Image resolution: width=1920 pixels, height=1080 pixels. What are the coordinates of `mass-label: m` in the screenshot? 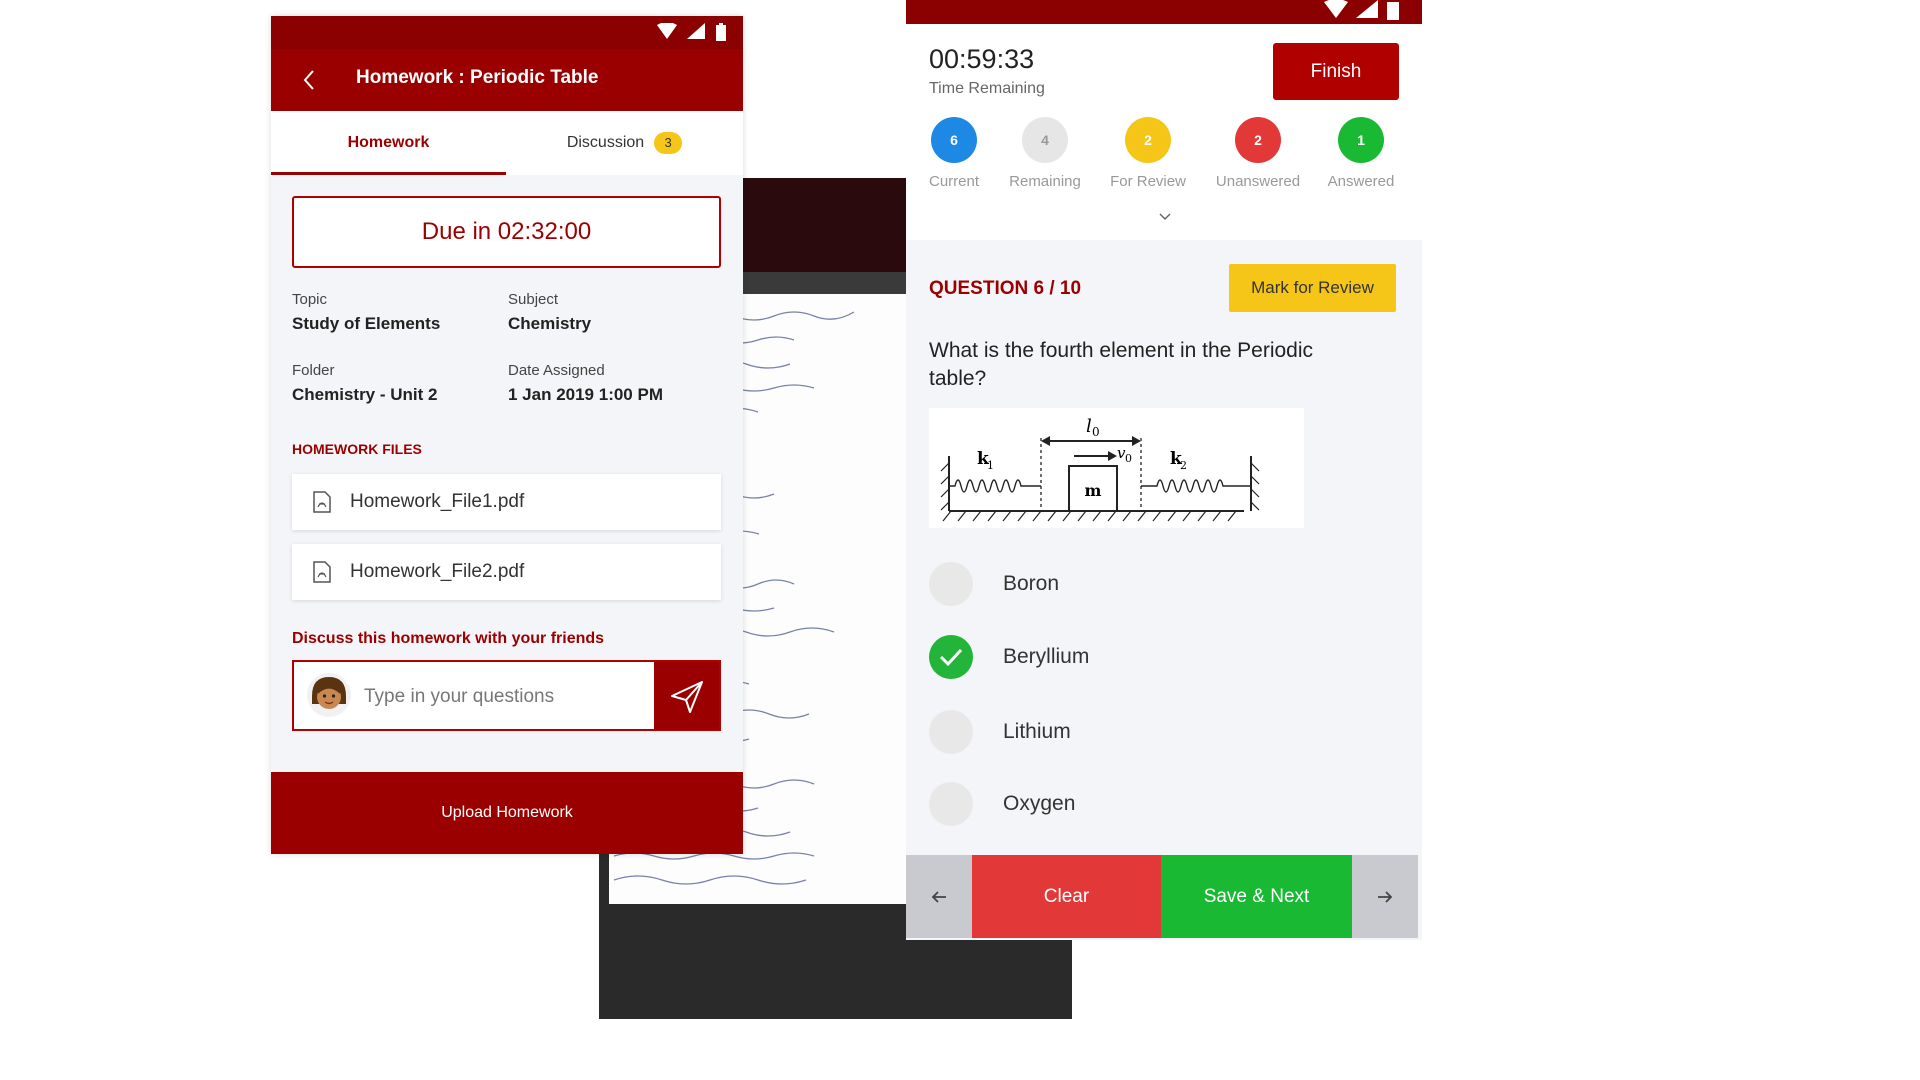 It's located at (1093, 490).